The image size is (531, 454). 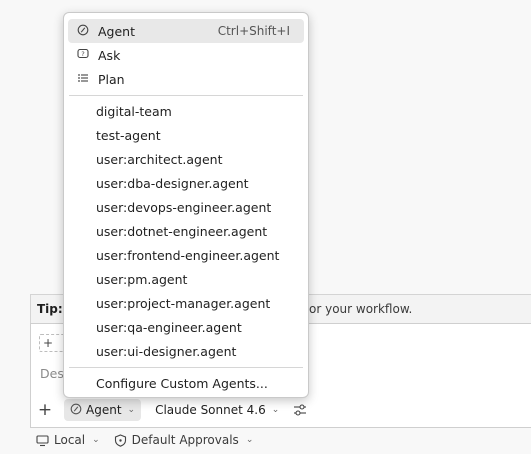 I want to click on model-picker-button: Claude Sonnet 4.6 ⌄, so click(x=217, y=410).